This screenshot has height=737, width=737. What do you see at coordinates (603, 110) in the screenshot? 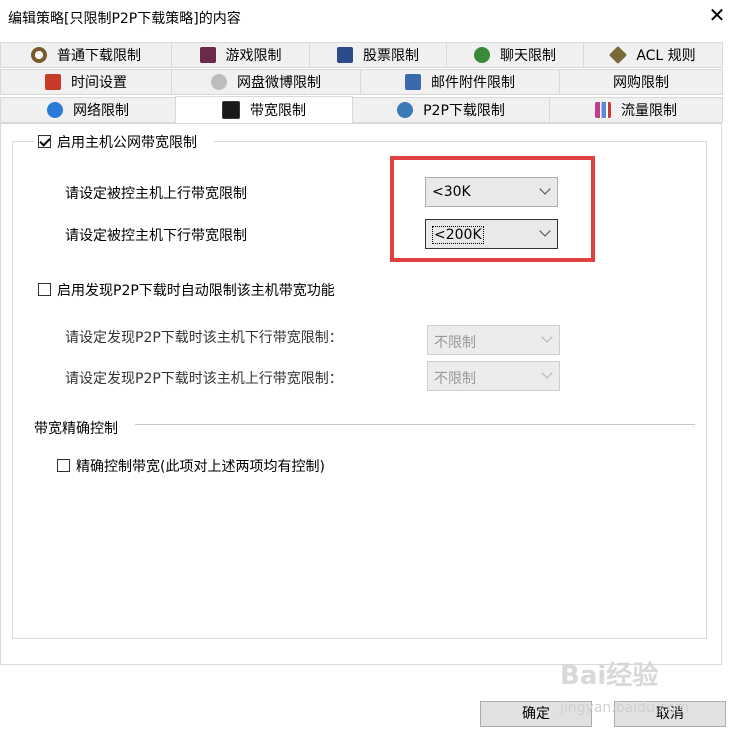
I see `bars-icon` at bounding box center [603, 110].